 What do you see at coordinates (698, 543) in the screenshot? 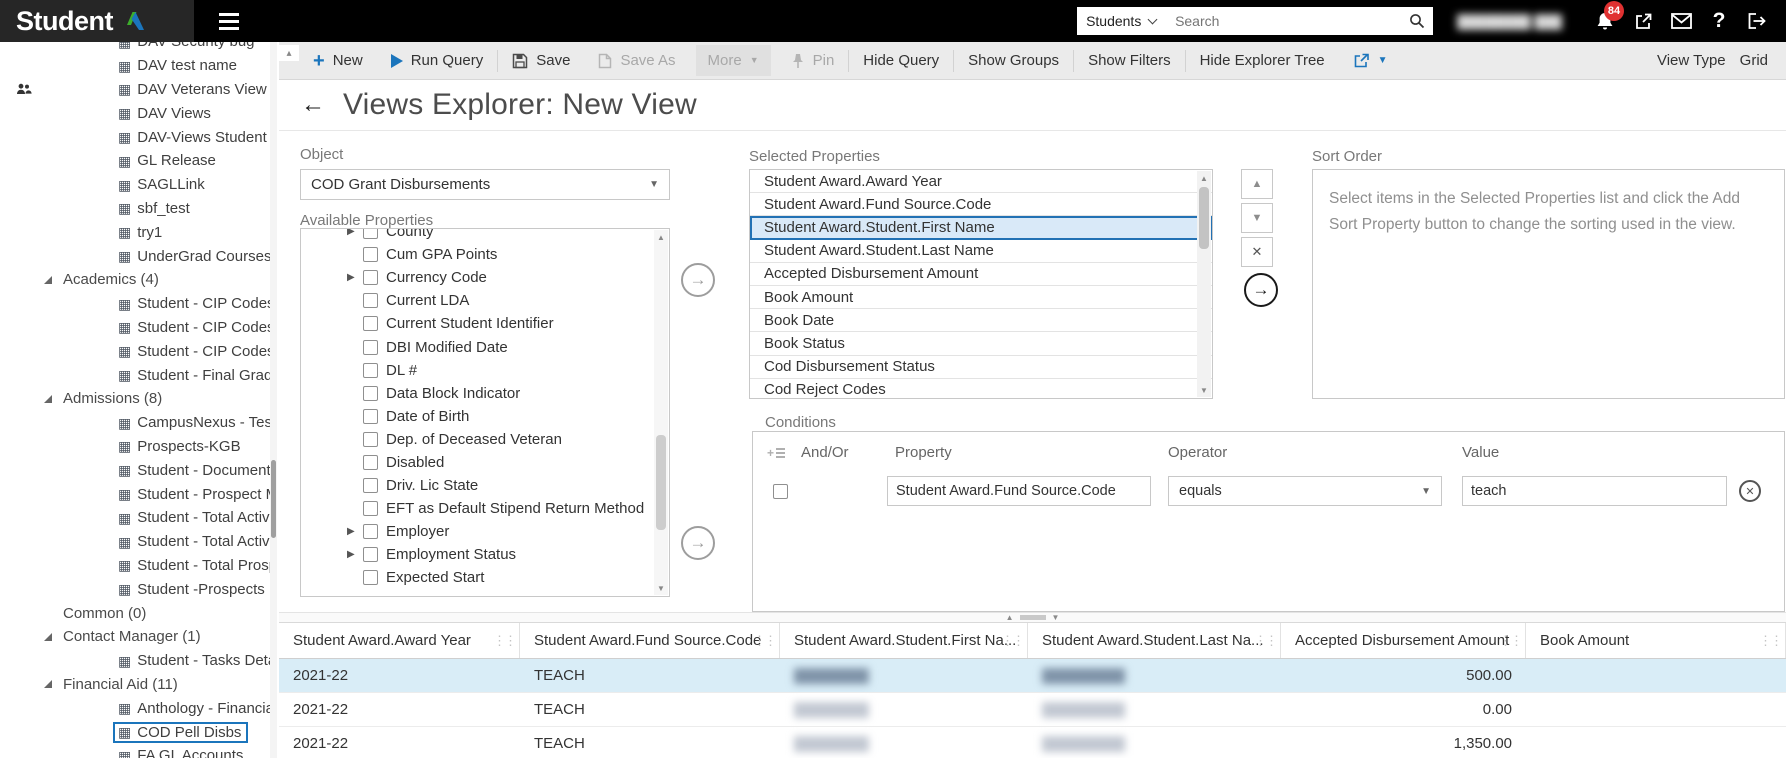
I see `add-condition-property-button: →` at bounding box center [698, 543].